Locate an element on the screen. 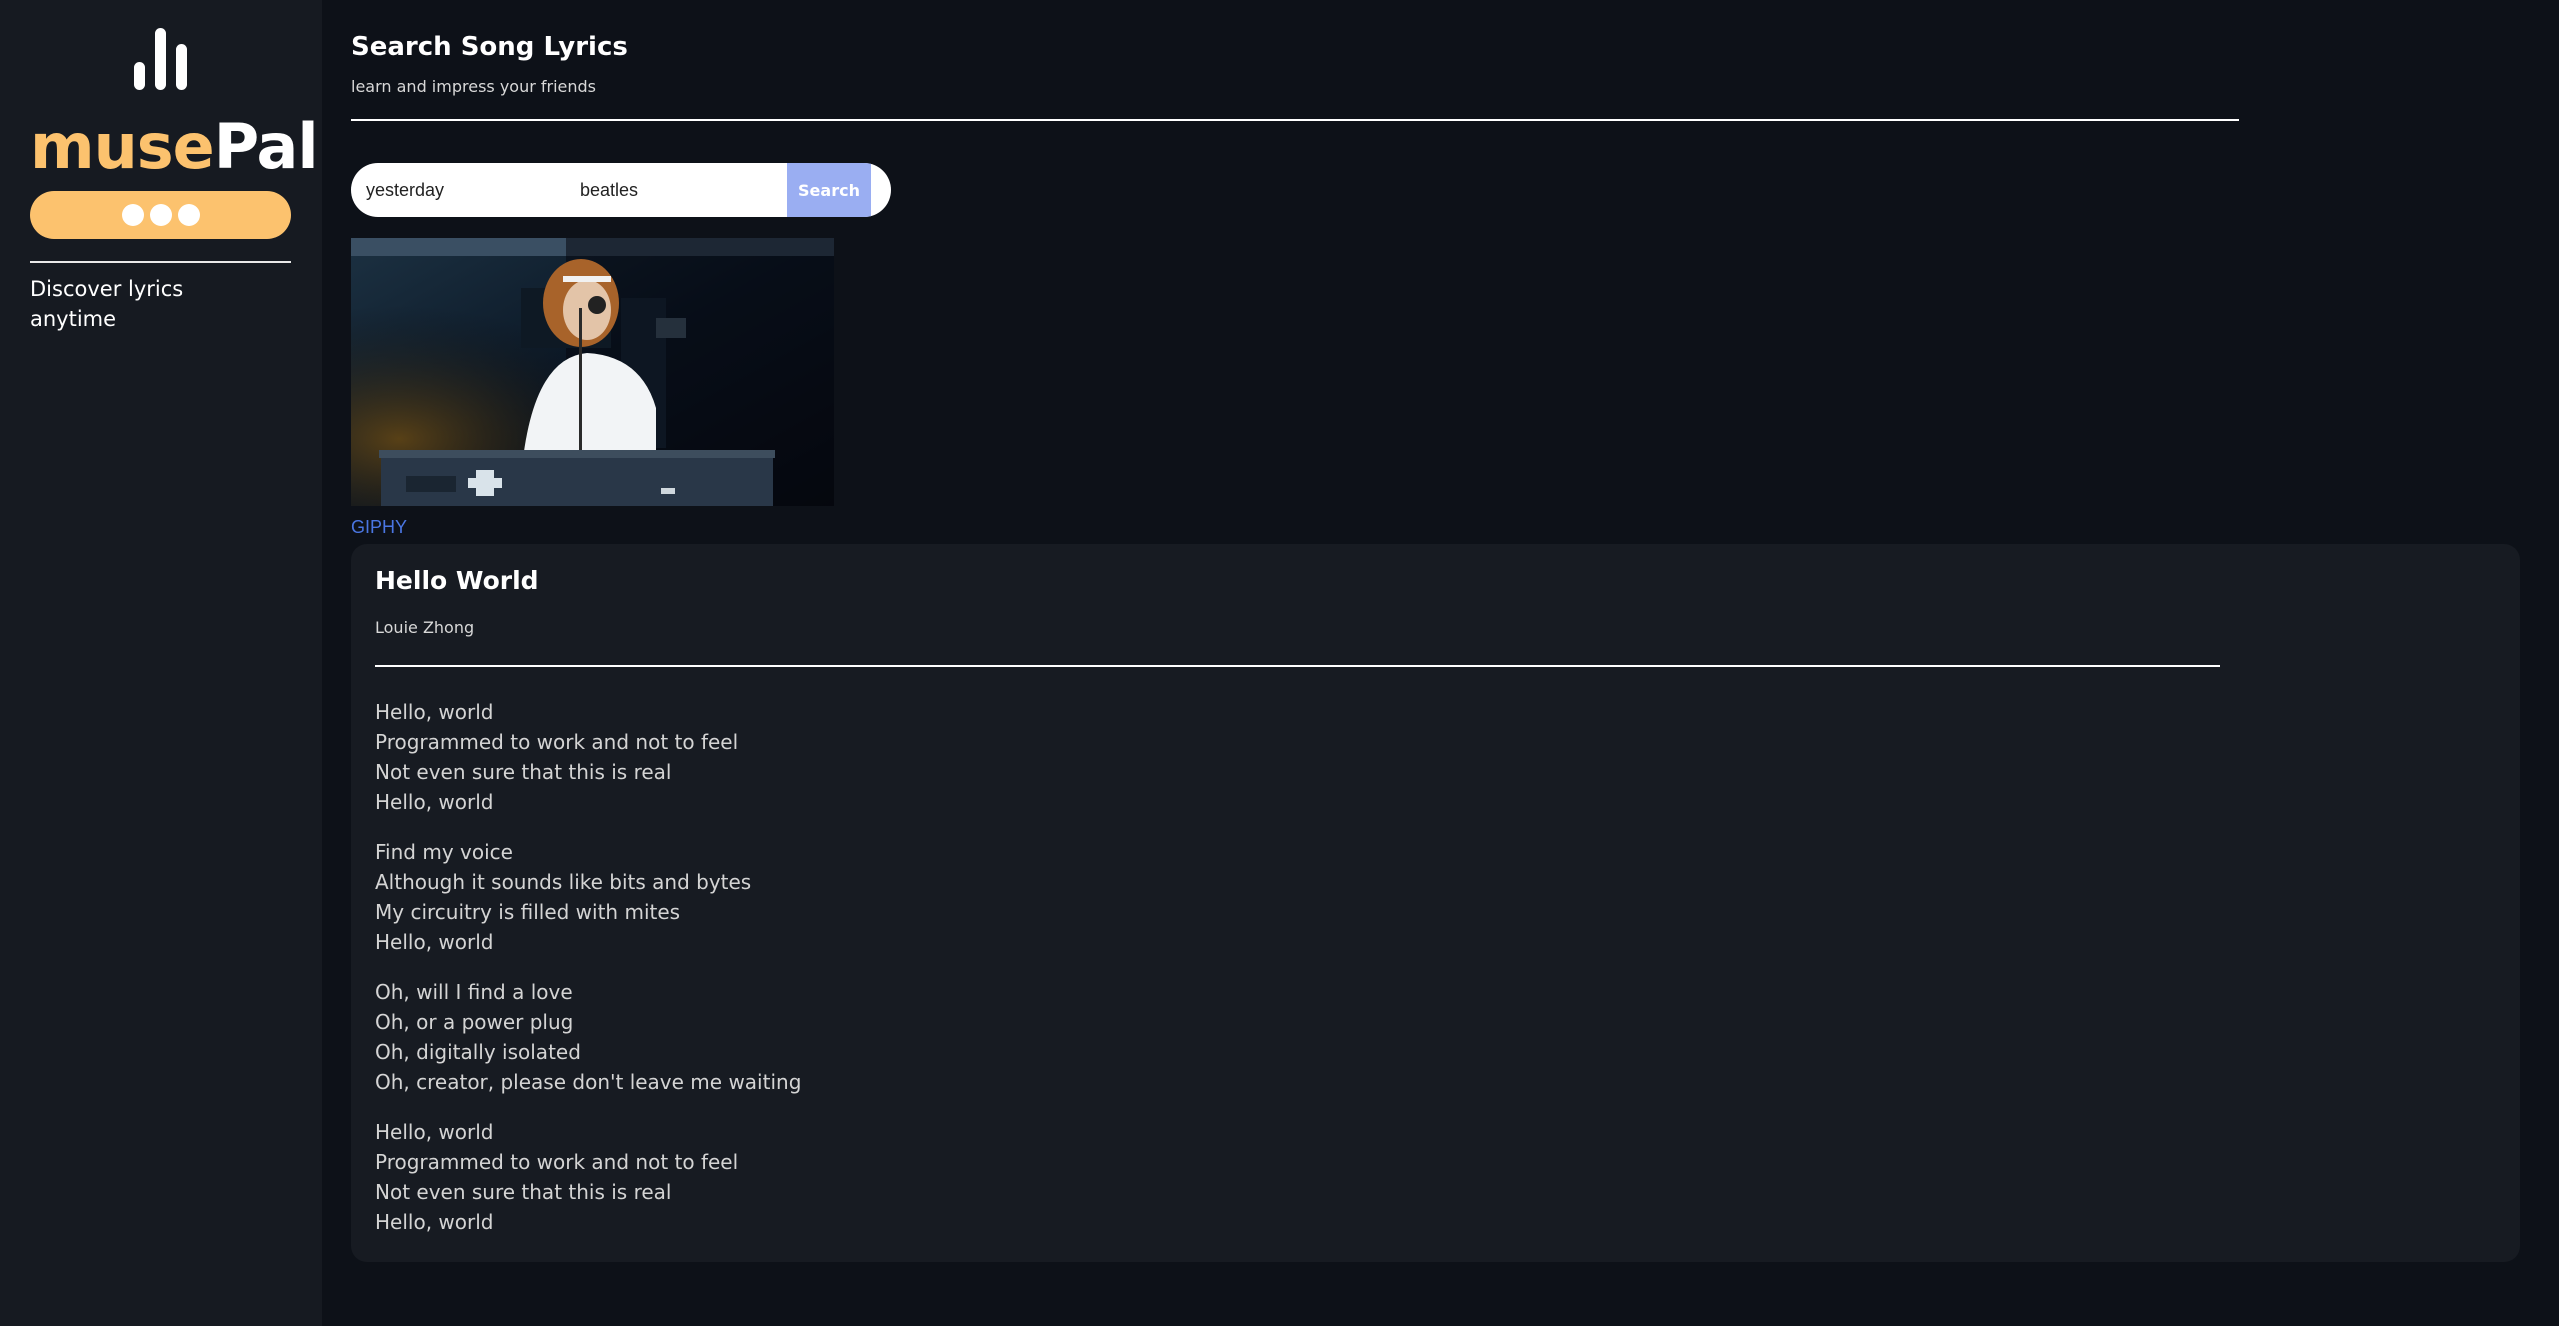 Image resolution: width=2559 pixels, height=1326 pixels. song-title: Hello World is located at coordinates (457, 580).